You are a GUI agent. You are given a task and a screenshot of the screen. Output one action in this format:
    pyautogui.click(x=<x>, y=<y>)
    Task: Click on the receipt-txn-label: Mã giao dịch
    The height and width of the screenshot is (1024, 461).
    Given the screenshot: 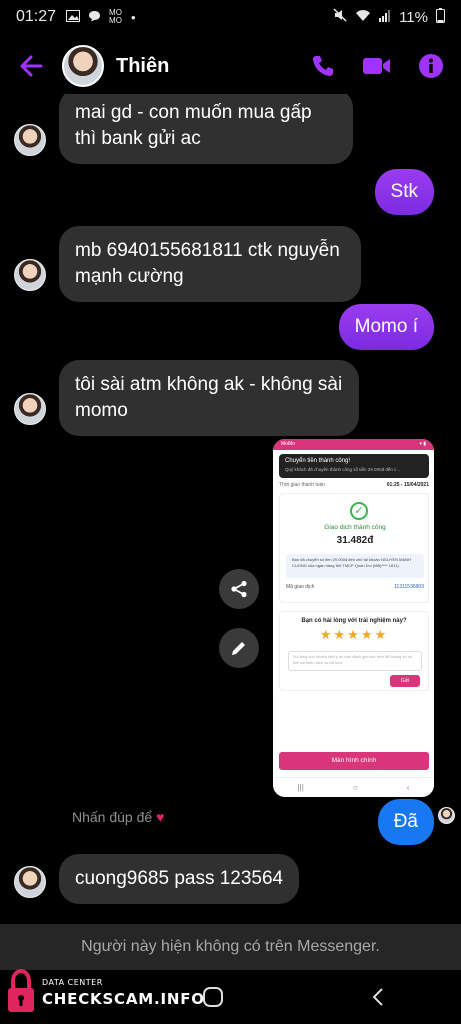 What is the action you would take?
    pyautogui.click(x=300, y=587)
    